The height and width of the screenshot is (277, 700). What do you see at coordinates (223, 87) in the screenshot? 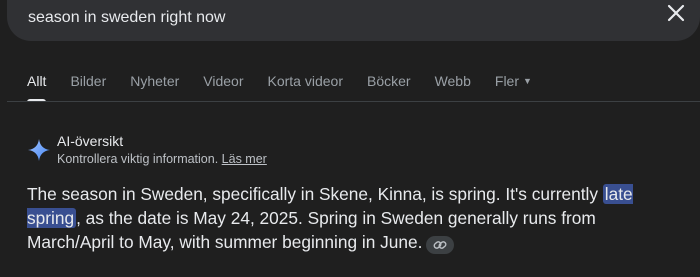
I see `tab-videor: Videor` at bounding box center [223, 87].